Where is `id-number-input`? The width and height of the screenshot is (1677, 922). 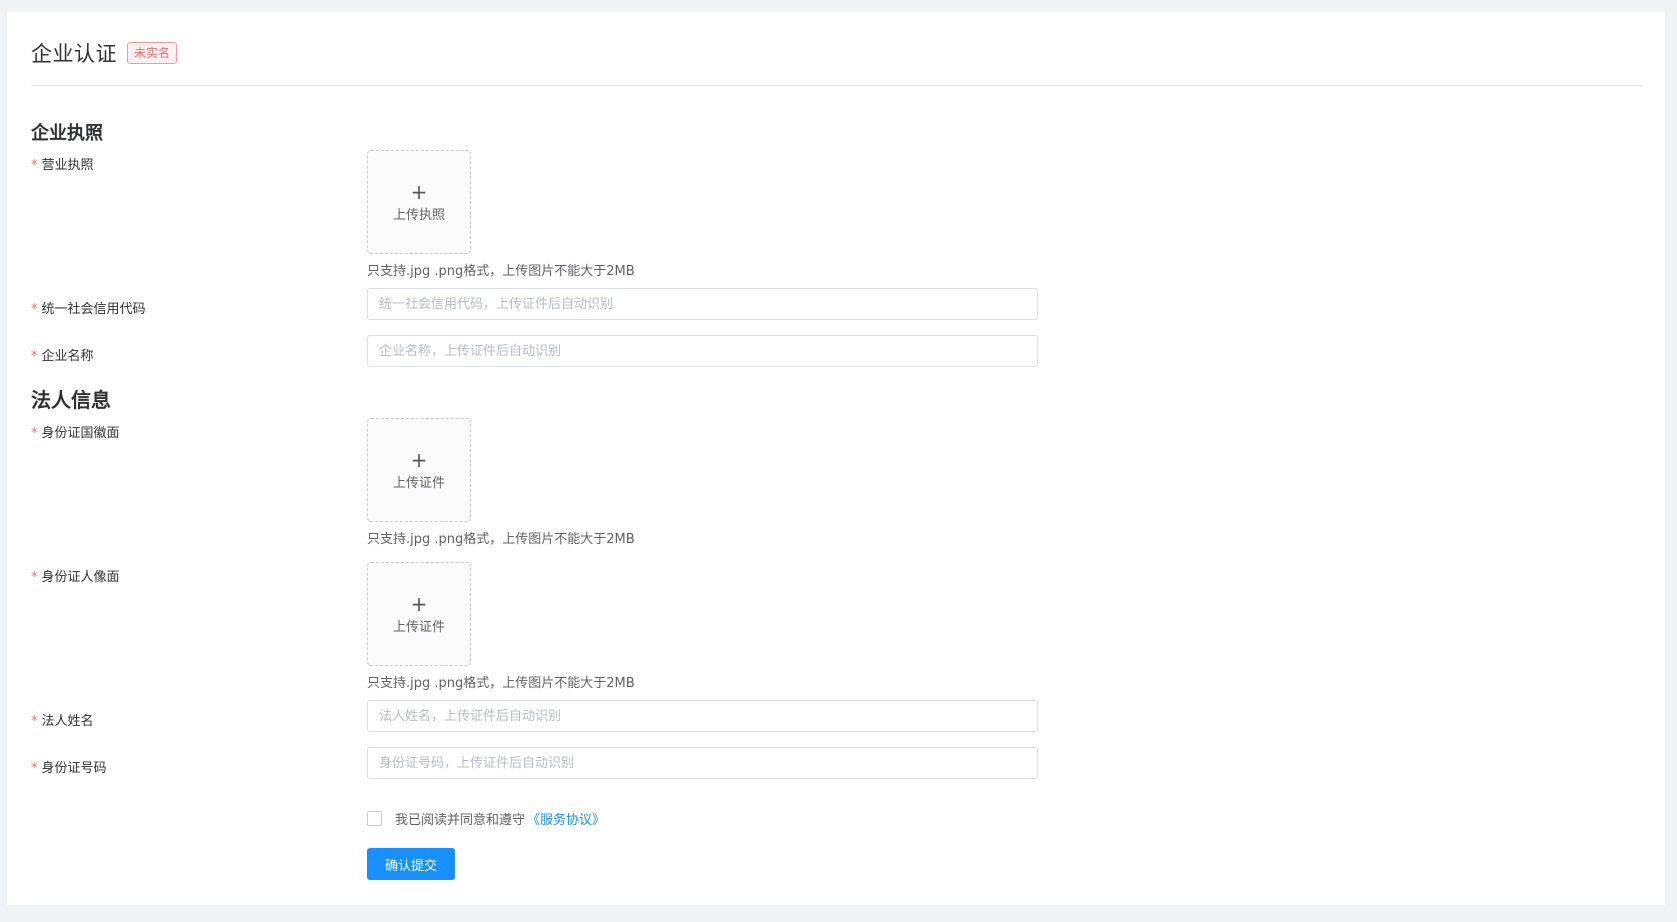 id-number-input is located at coordinates (702, 763).